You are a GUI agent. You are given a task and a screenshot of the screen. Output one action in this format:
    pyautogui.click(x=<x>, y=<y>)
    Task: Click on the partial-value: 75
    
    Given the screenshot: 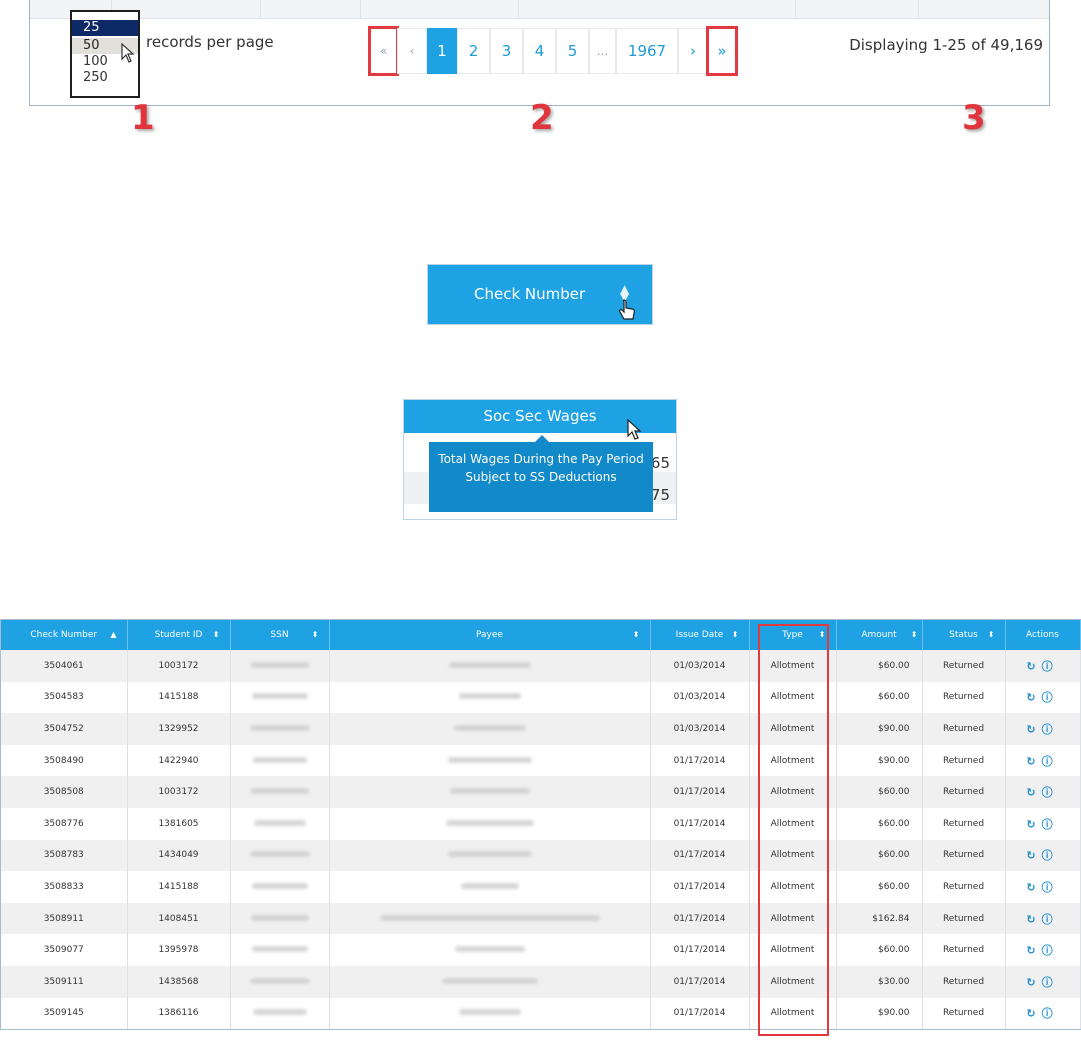 What is the action you would take?
    pyautogui.click(x=660, y=495)
    